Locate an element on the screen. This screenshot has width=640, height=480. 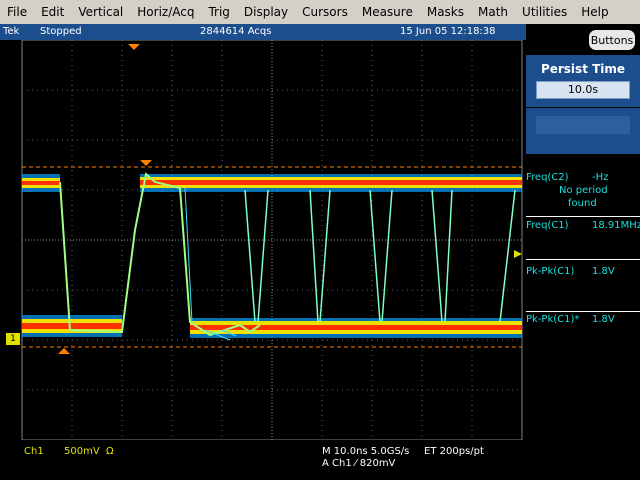
measurement-value: -Hz is located at coordinates (600, 177).